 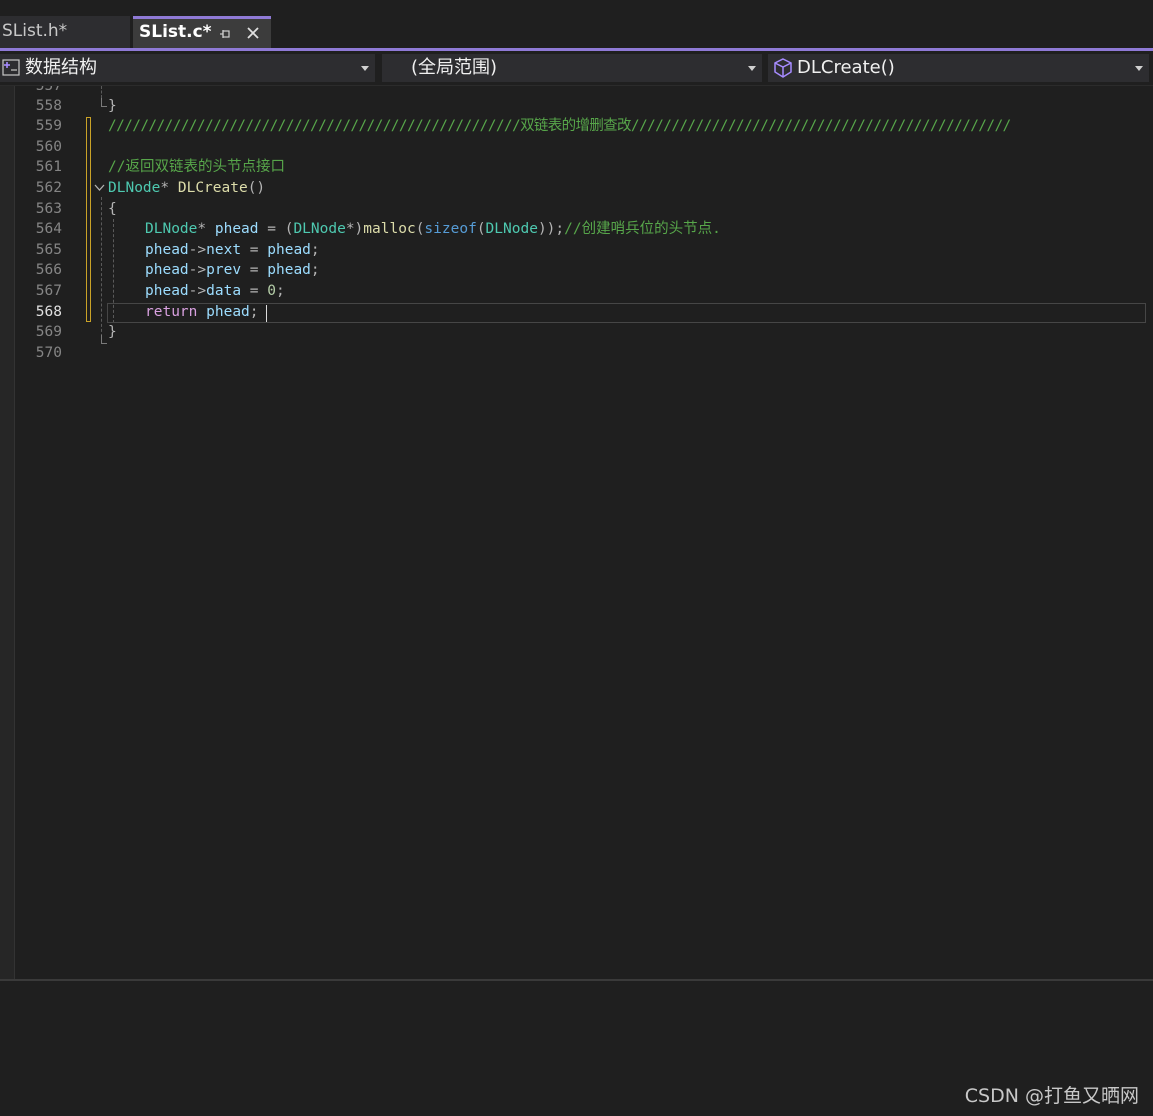 What do you see at coordinates (175, 32) in the screenshot?
I see `tab-label: SList.c*` at bounding box center [175, 32].